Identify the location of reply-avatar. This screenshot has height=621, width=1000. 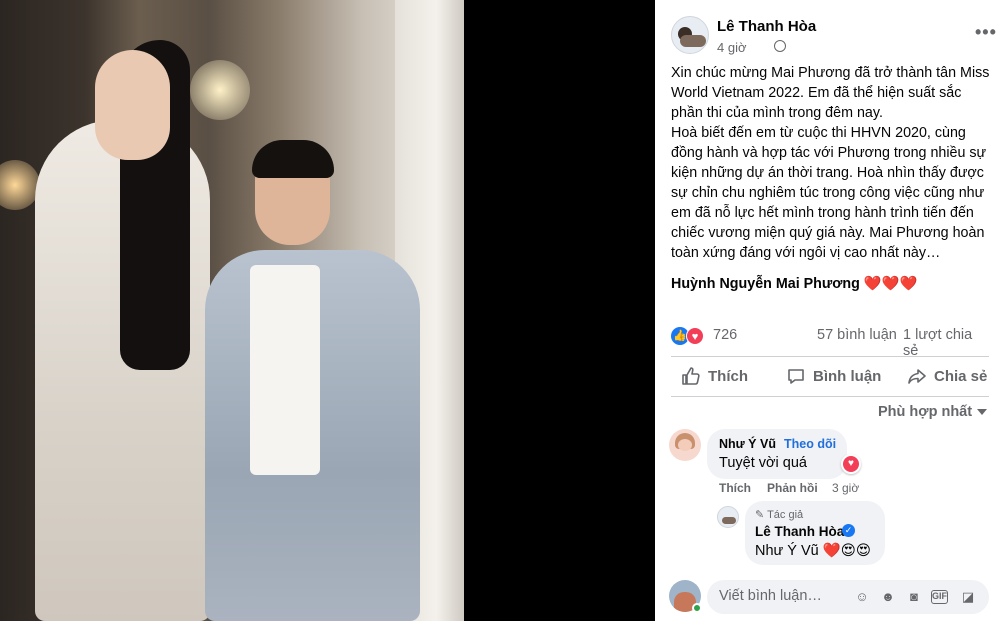
(728, 517).